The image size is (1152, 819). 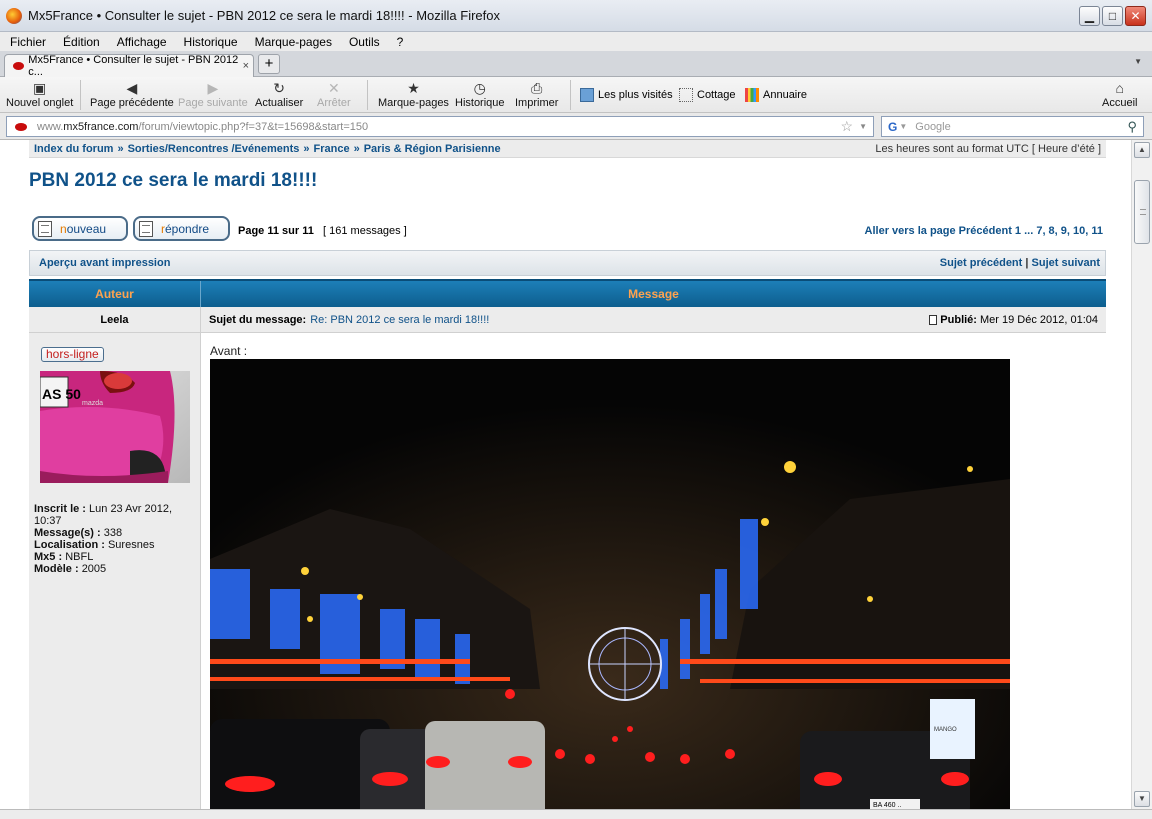 I want to click on col-message: Message, so click(x=653, y=294).